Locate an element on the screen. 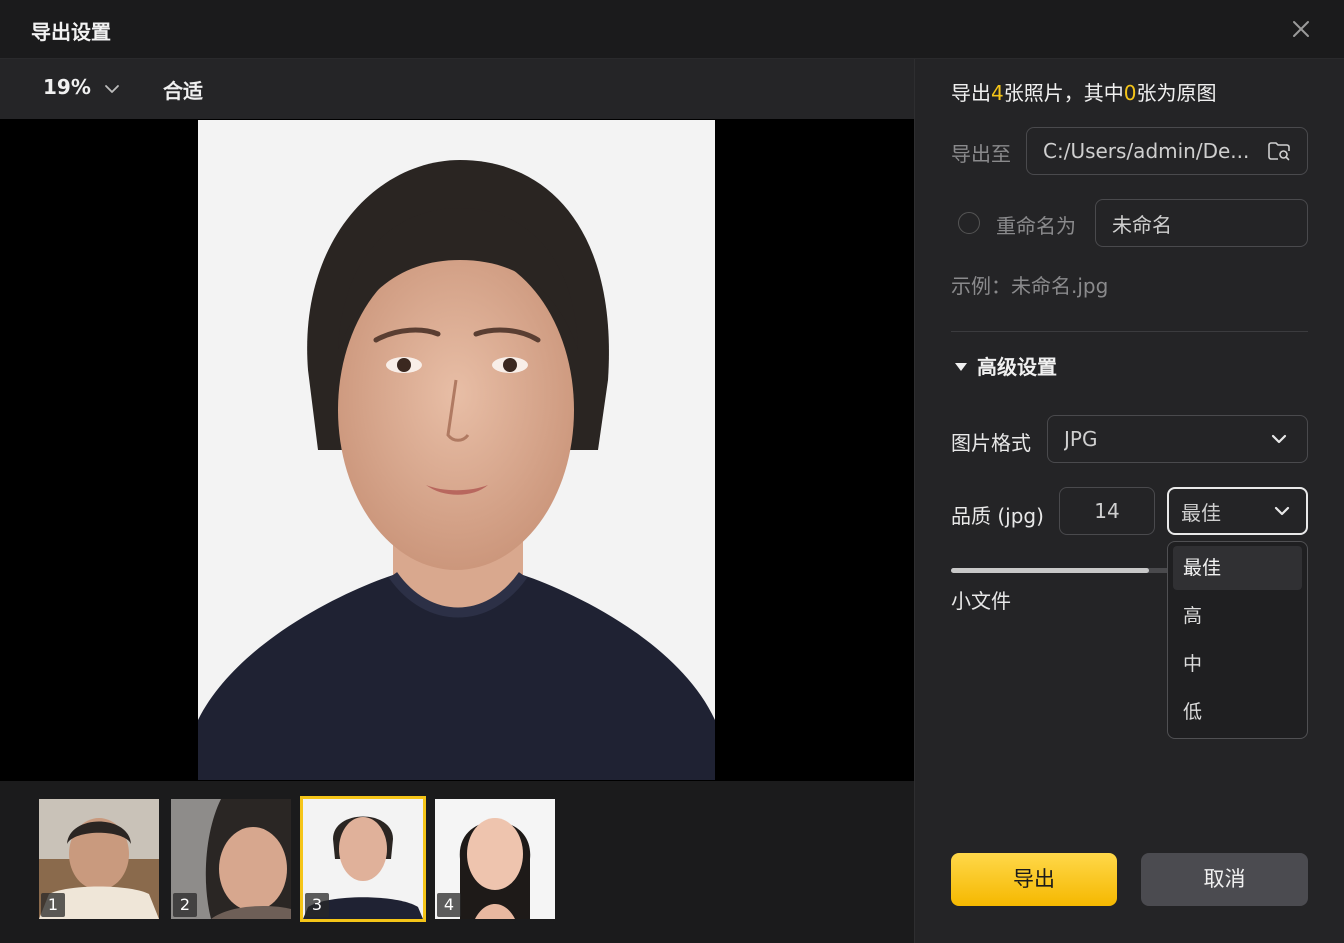 The width and height of the screenshot is (1344, 943). export-to-label: 导出至 is located at coordinates (981, 154).